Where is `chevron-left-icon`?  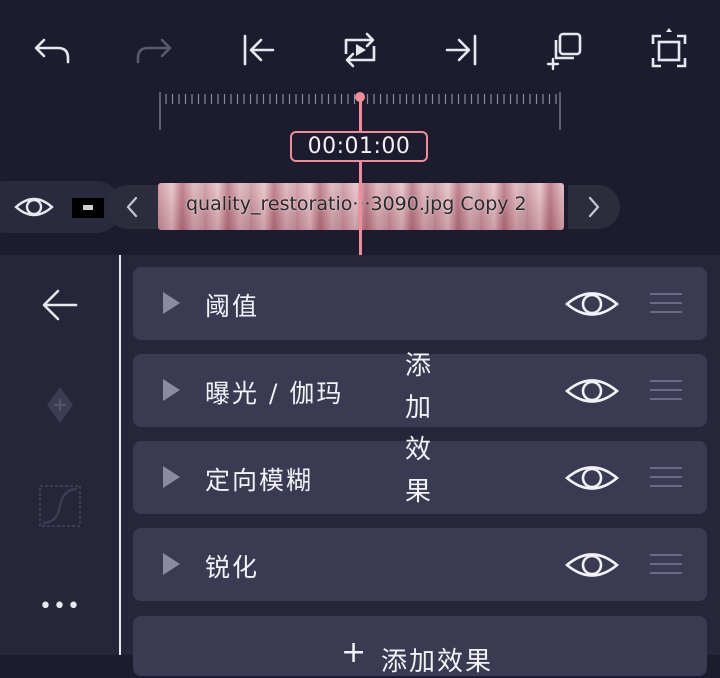 chevron-left-icon is located at coordinates (132, 207).